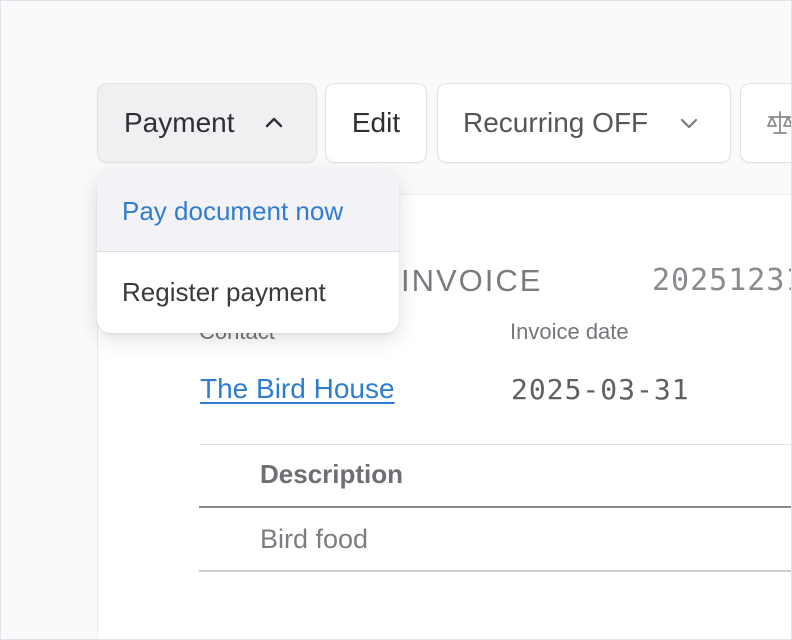 This screenshot has height=640, width=792. I want to click on menu-item-register-payment: Register payment, so click(248, 292).